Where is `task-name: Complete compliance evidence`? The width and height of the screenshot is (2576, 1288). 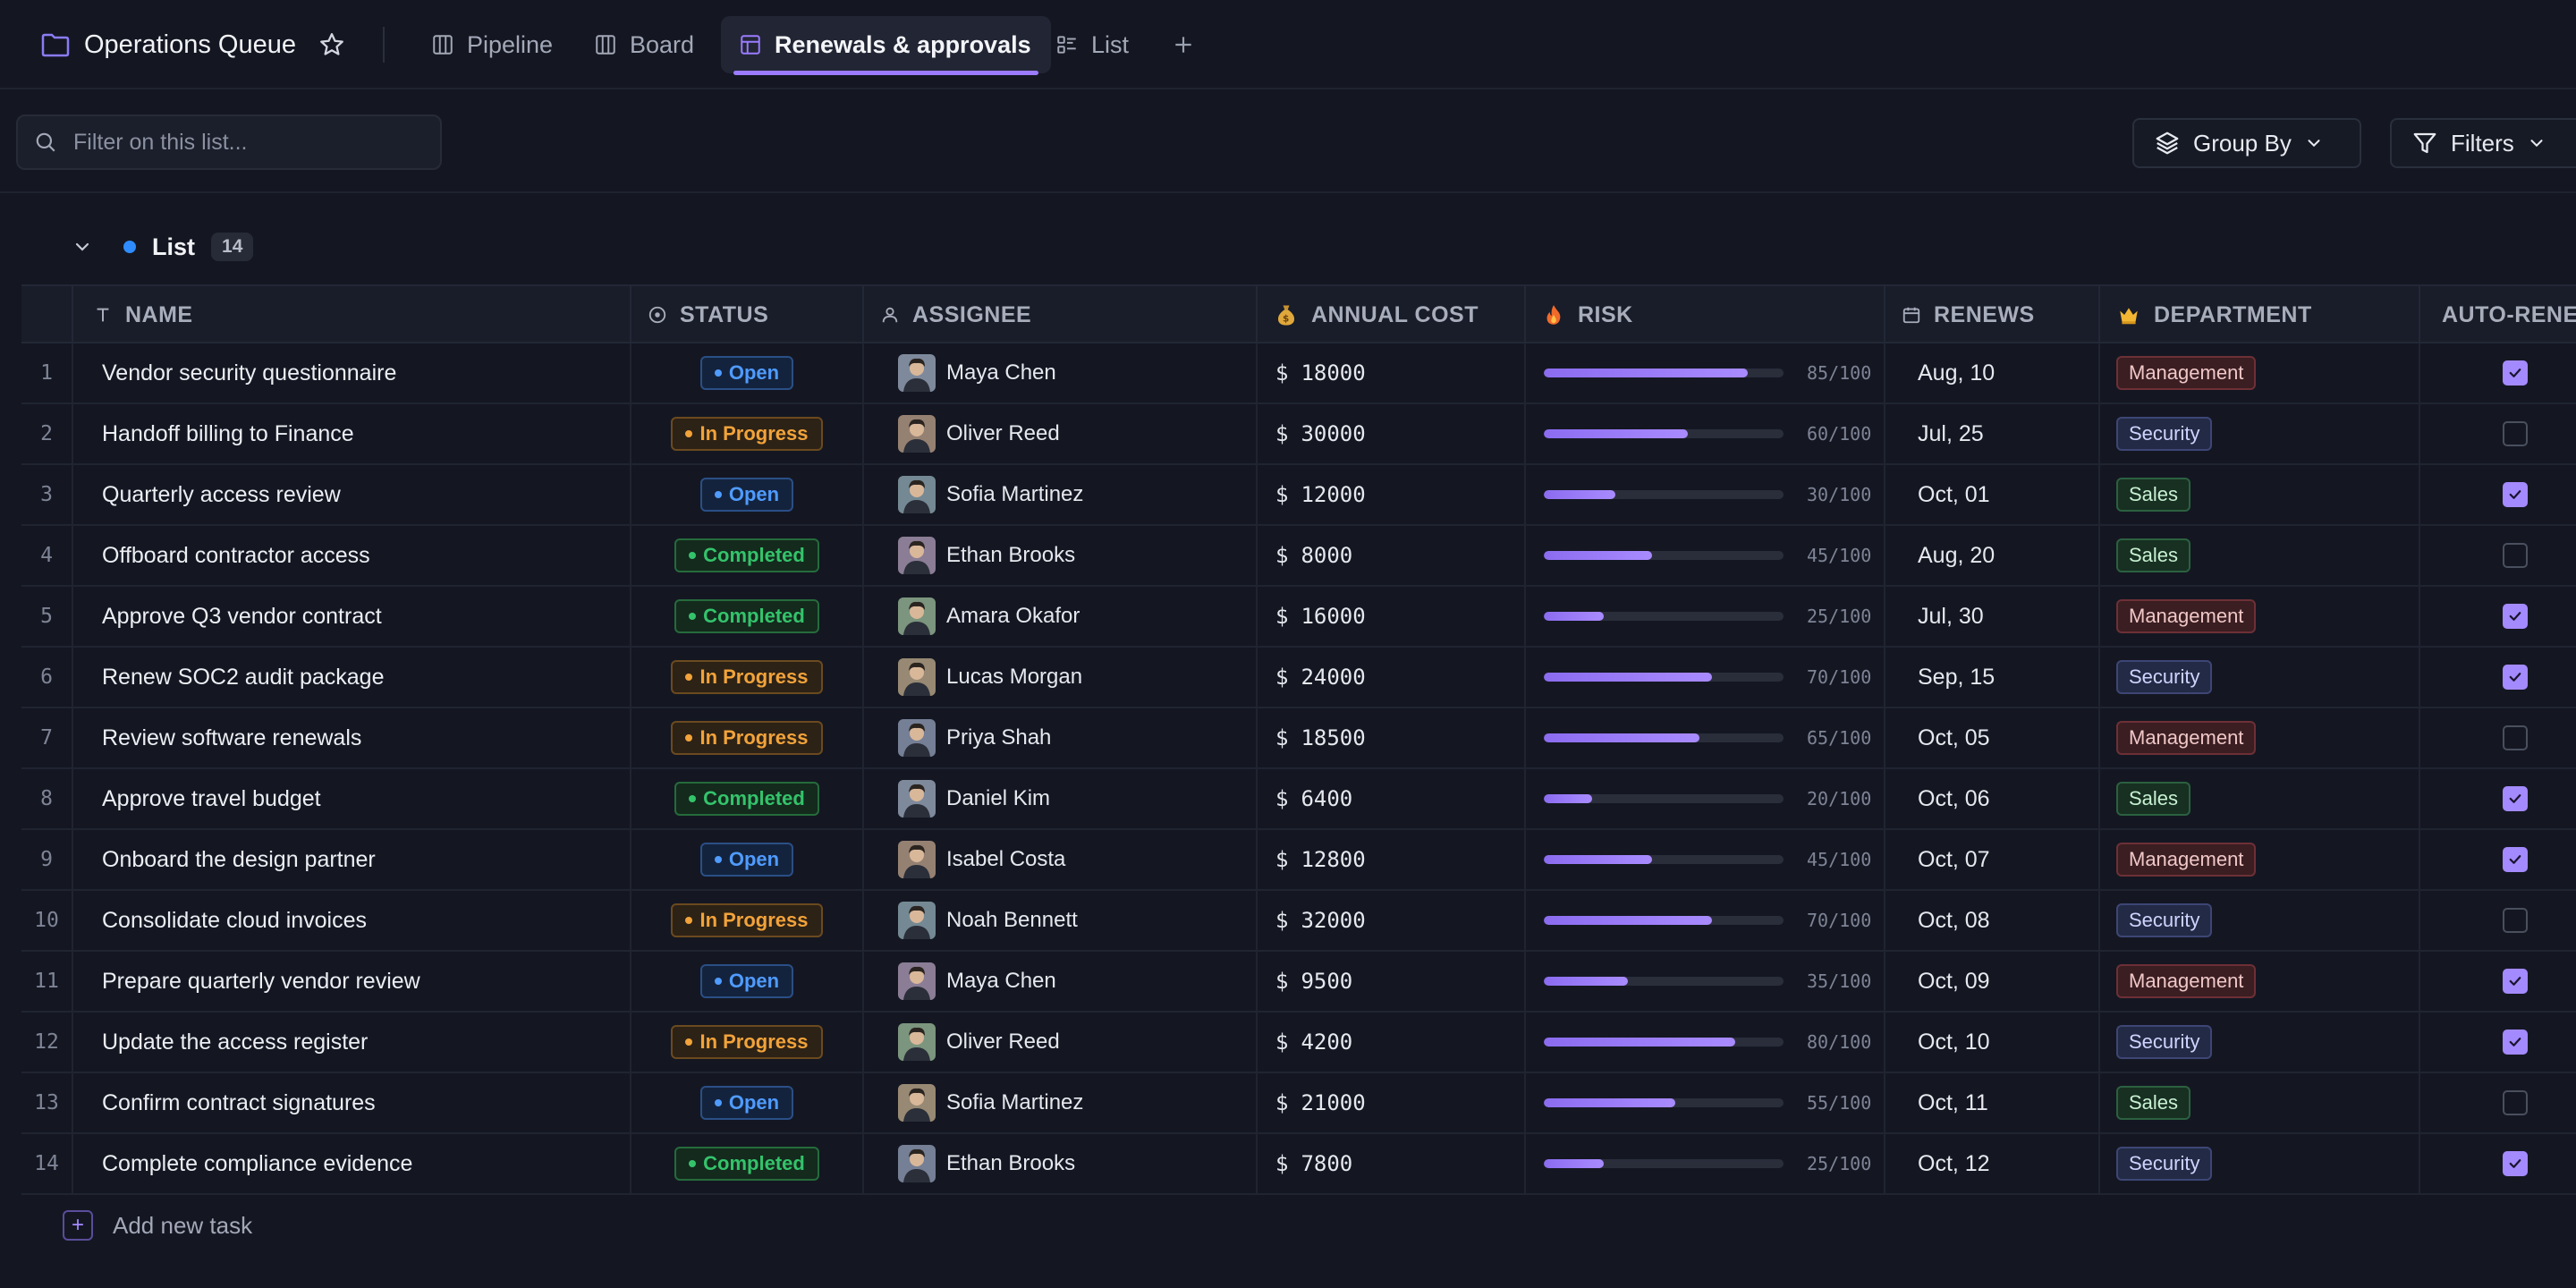
task-name: Complete compliance evidence is located at coordinates (351, 1163).